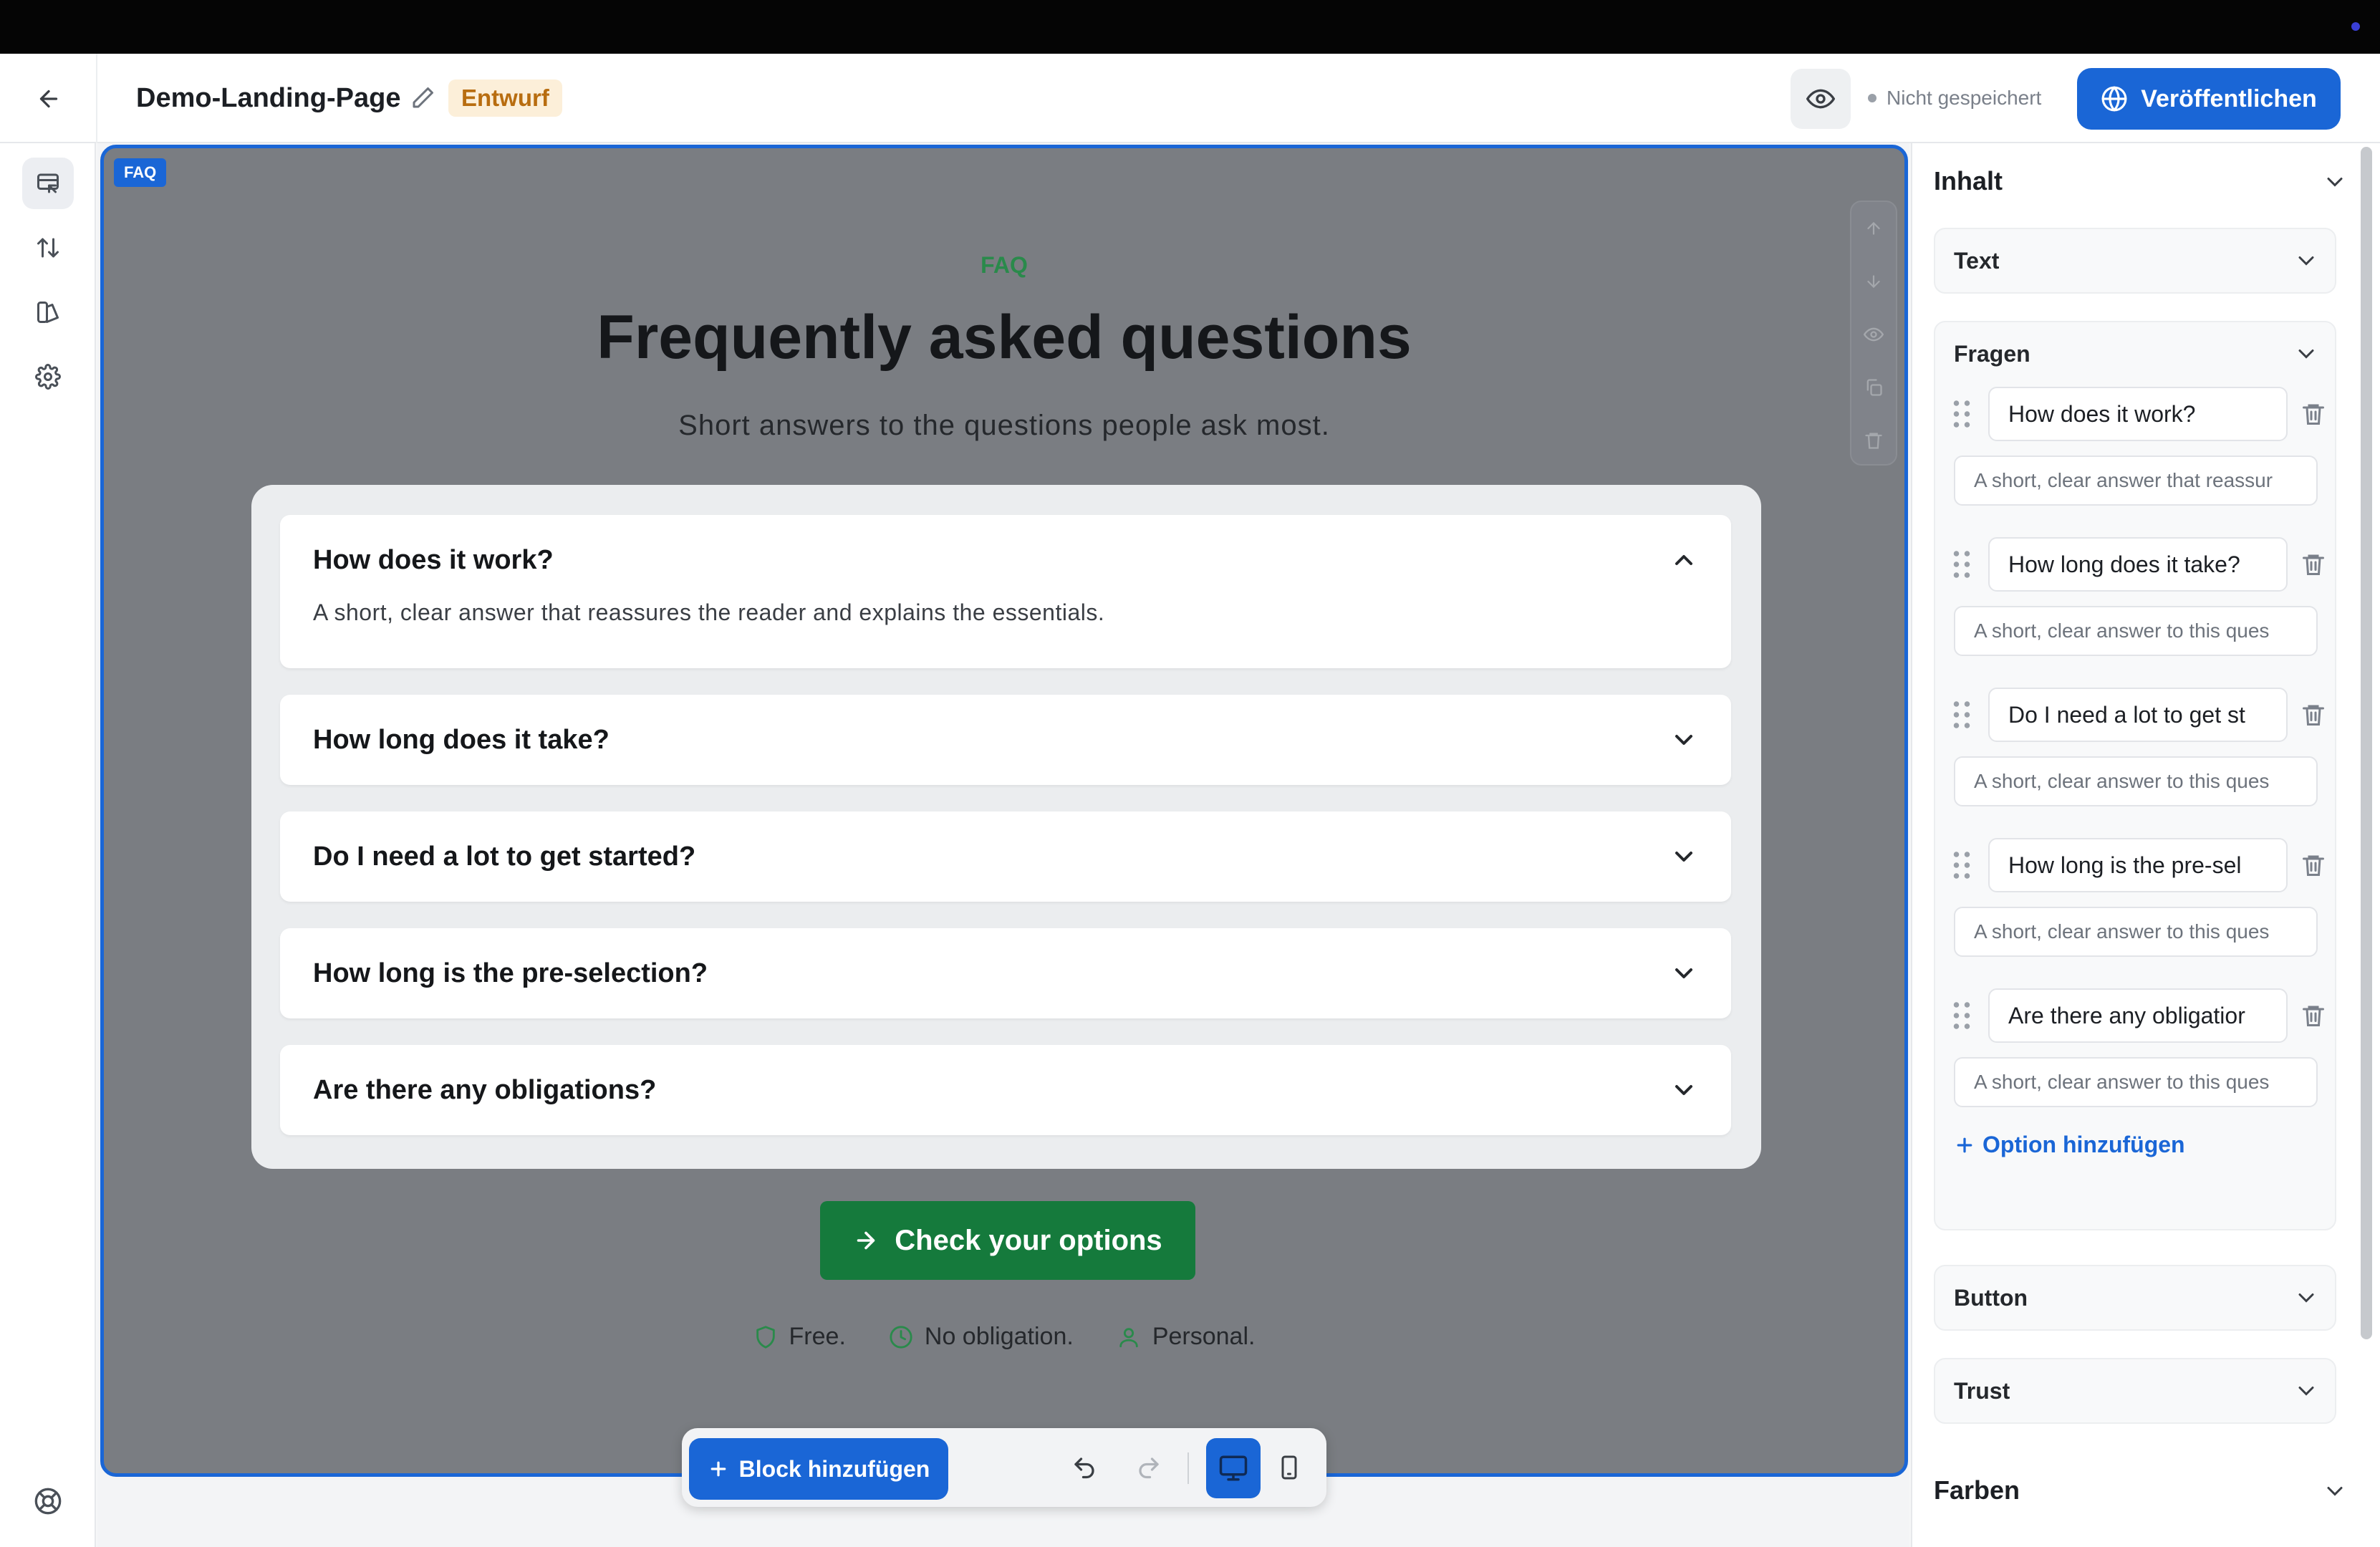 The image size is (2380, 1547). I want to click on undo-button, so click(1084, 1467).